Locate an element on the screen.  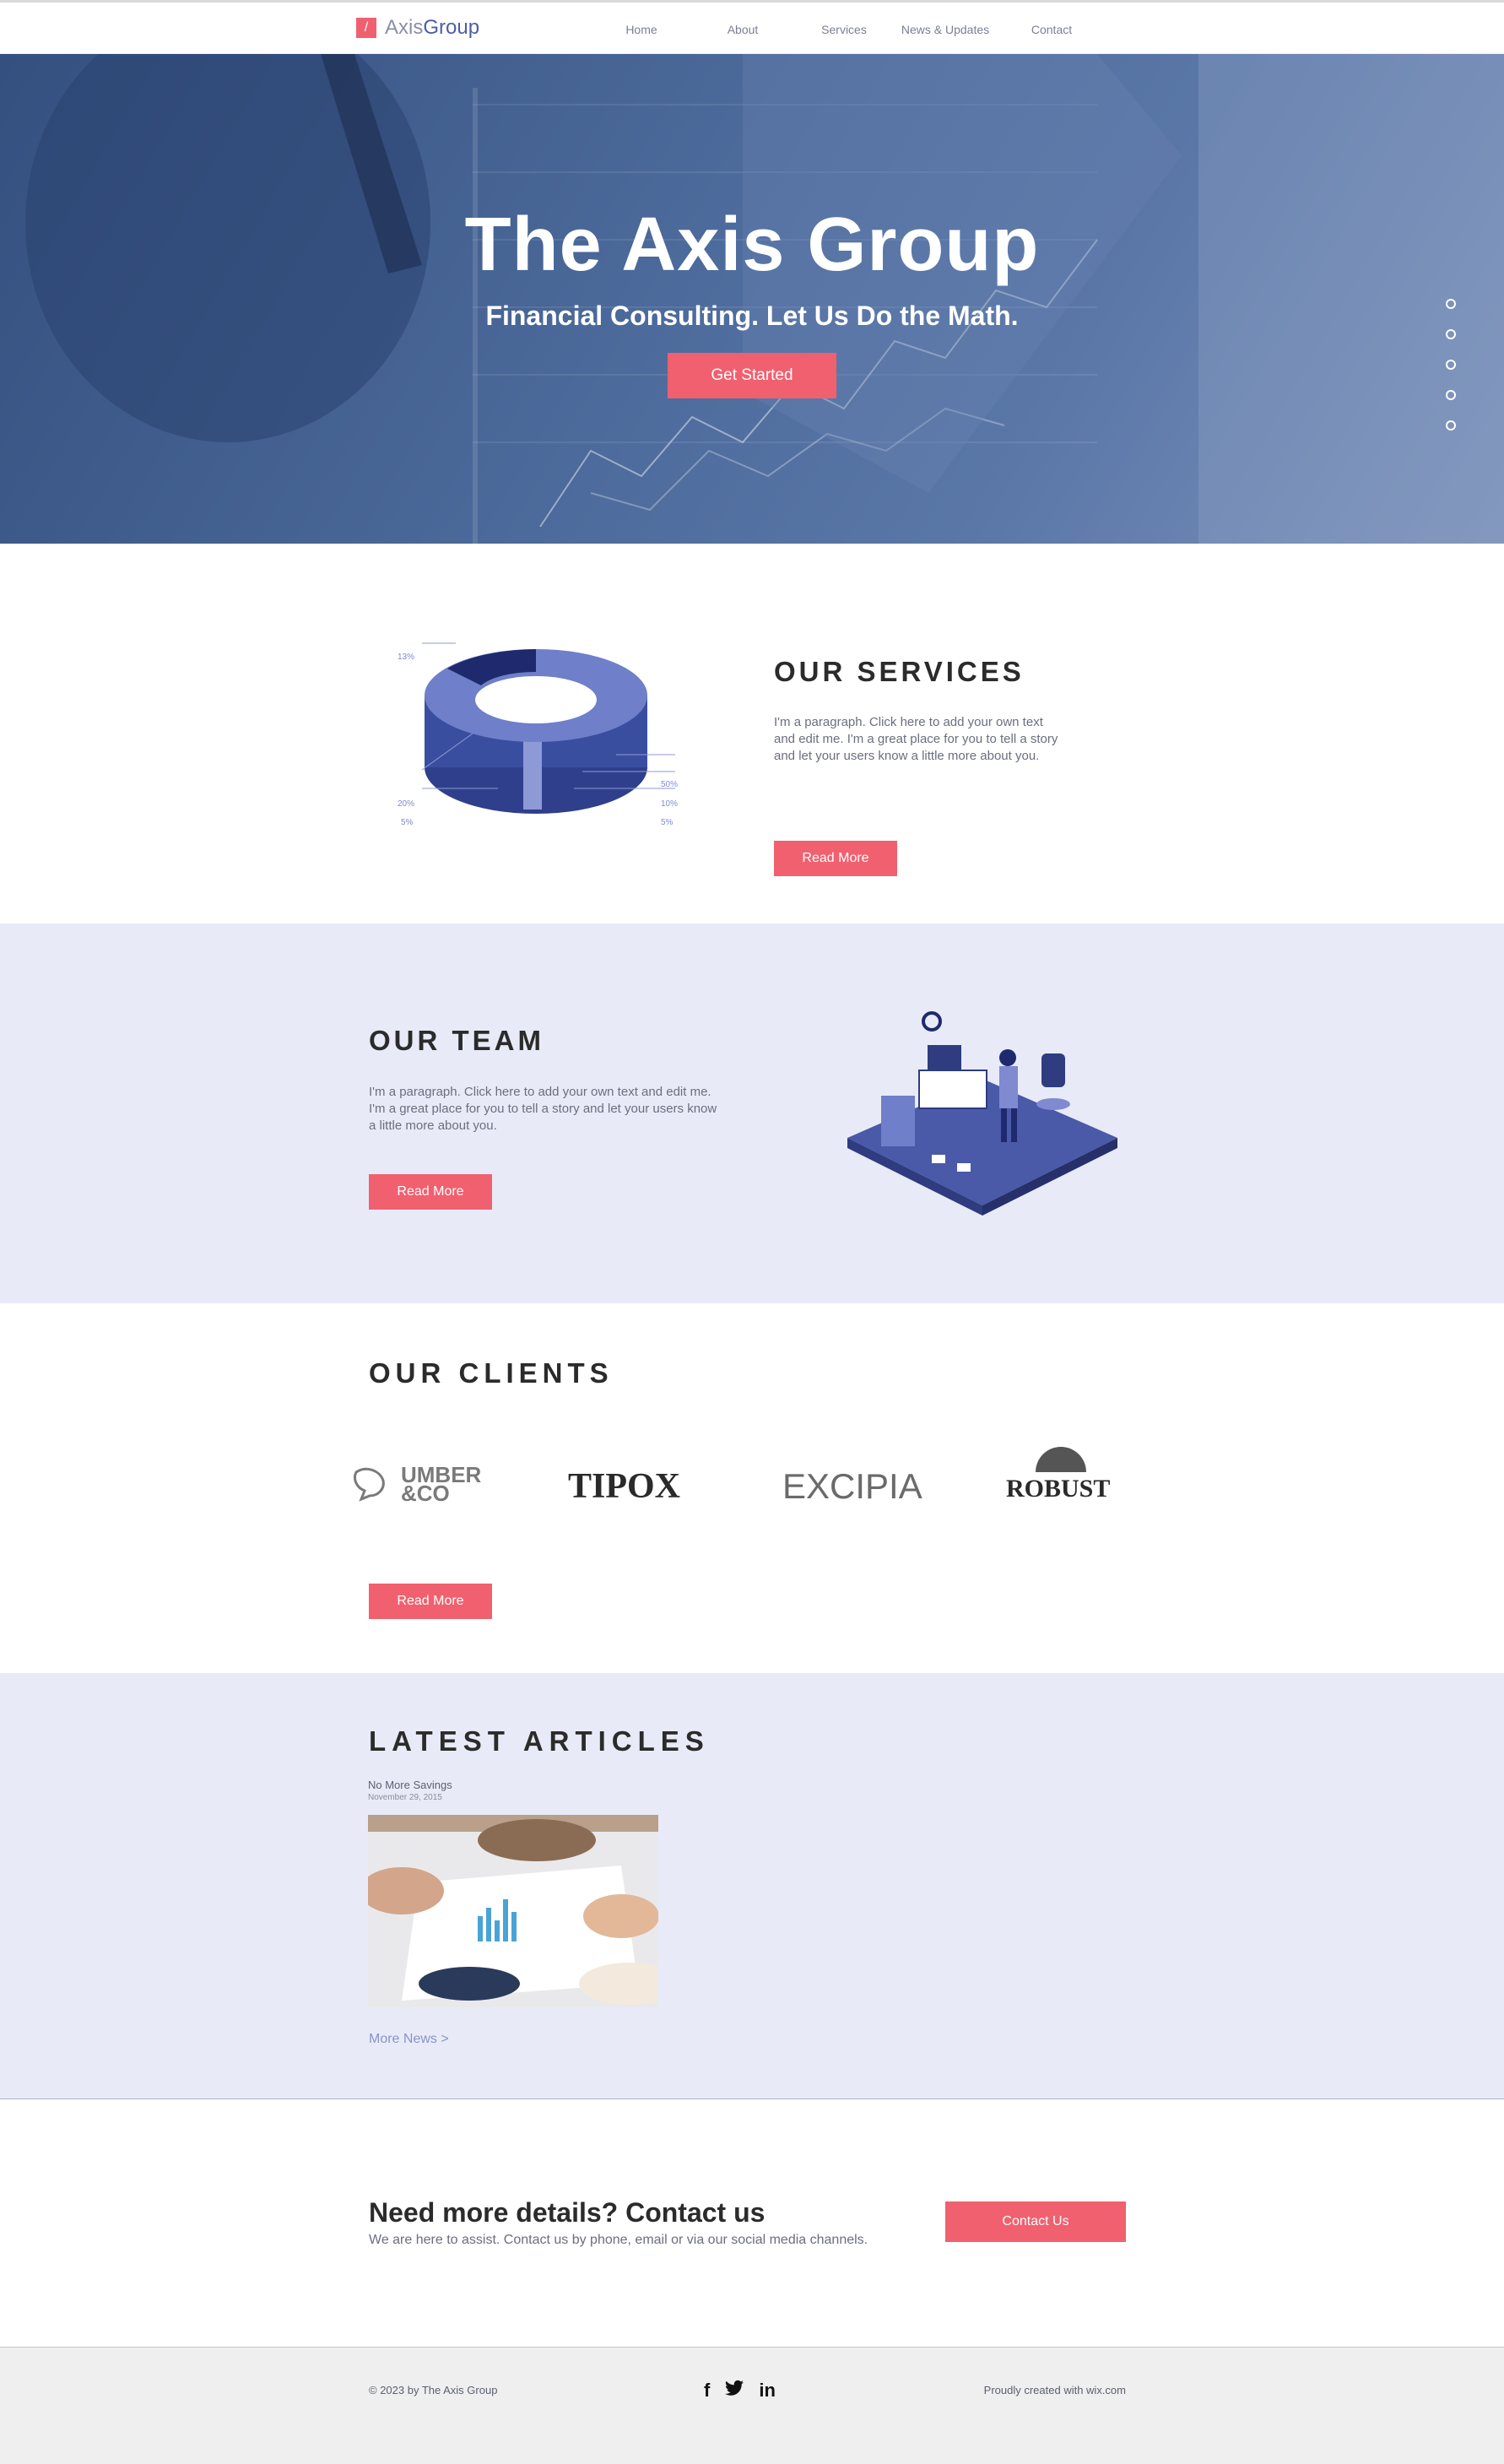
article-post-date: November 29, 2015 is located at coordinates (405, 1797).